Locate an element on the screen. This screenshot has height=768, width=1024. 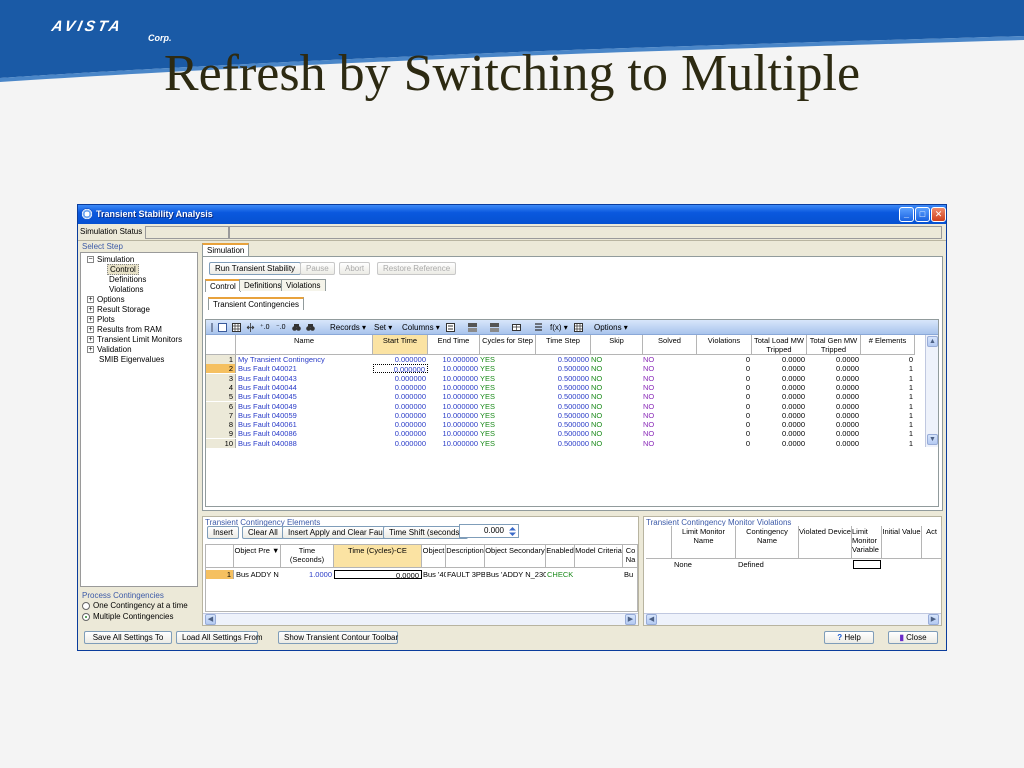
set-menu: Set ▾ is located at coordinates (383, 327).